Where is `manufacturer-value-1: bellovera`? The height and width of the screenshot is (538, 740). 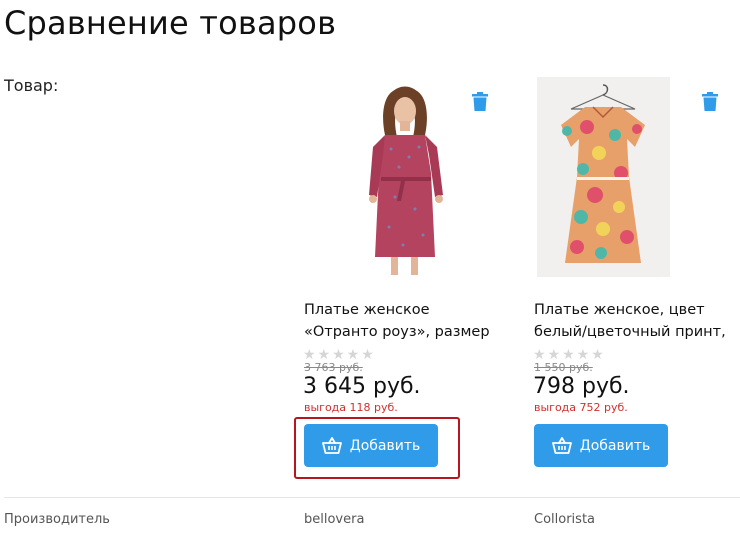
manufacturer-value-1: bellovera is located at coordinates (334, 519).